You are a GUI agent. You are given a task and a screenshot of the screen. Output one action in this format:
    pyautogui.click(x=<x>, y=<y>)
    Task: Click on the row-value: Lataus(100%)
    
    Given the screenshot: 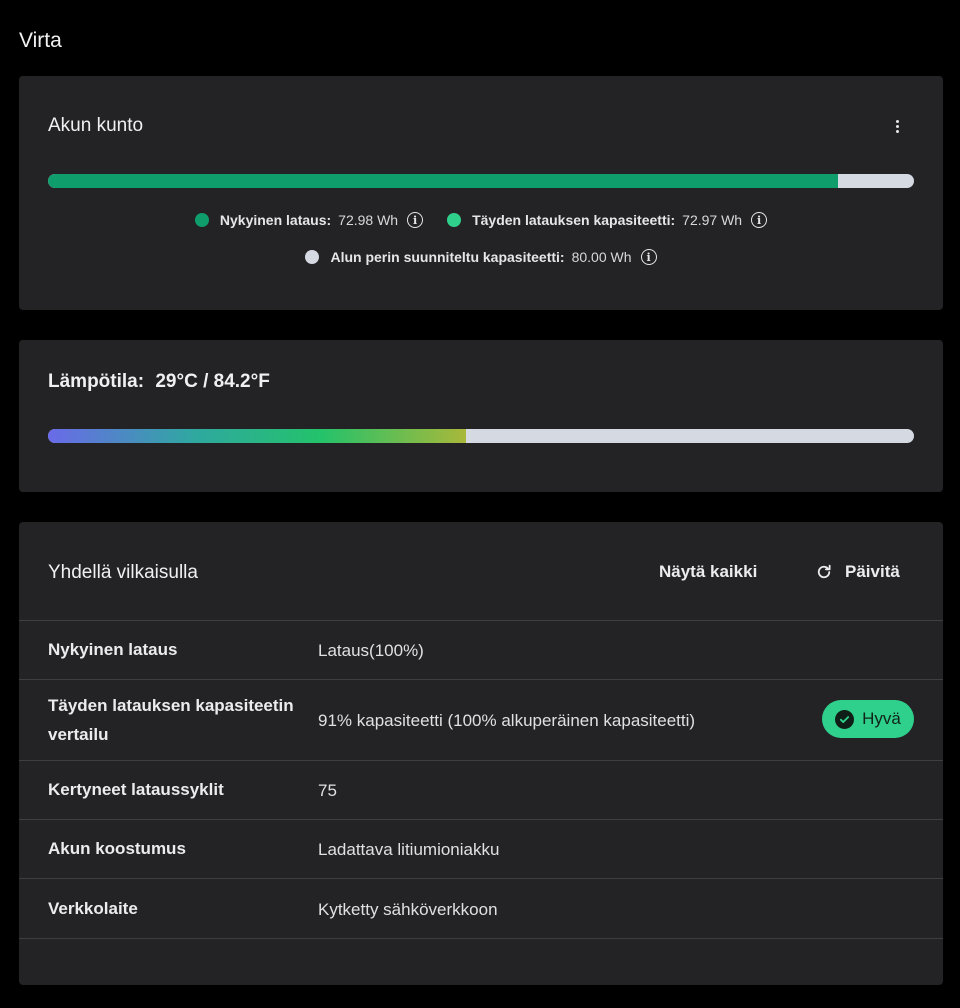 What is the action you would take?
    pyautogui.click(x=371, y=650)
    